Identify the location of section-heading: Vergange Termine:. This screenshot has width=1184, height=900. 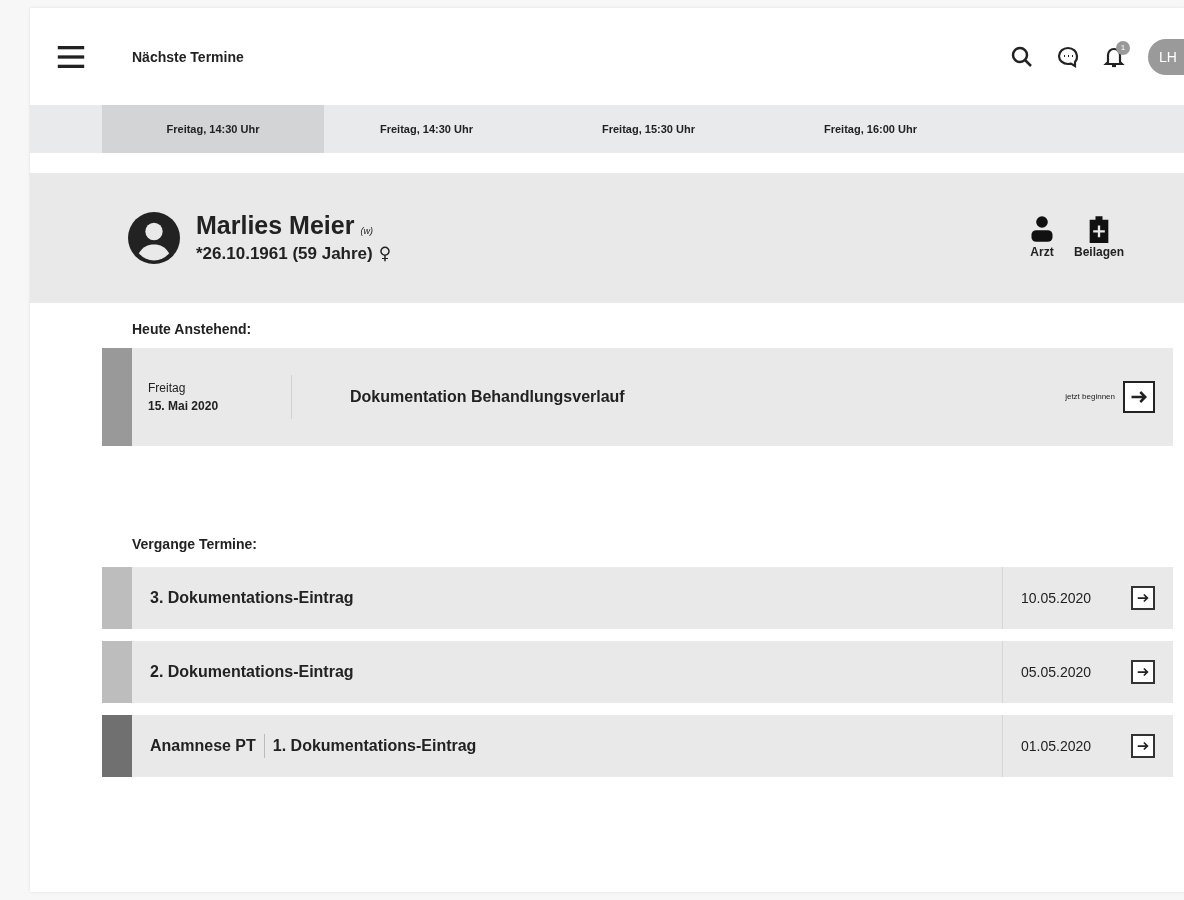
(195, 544).